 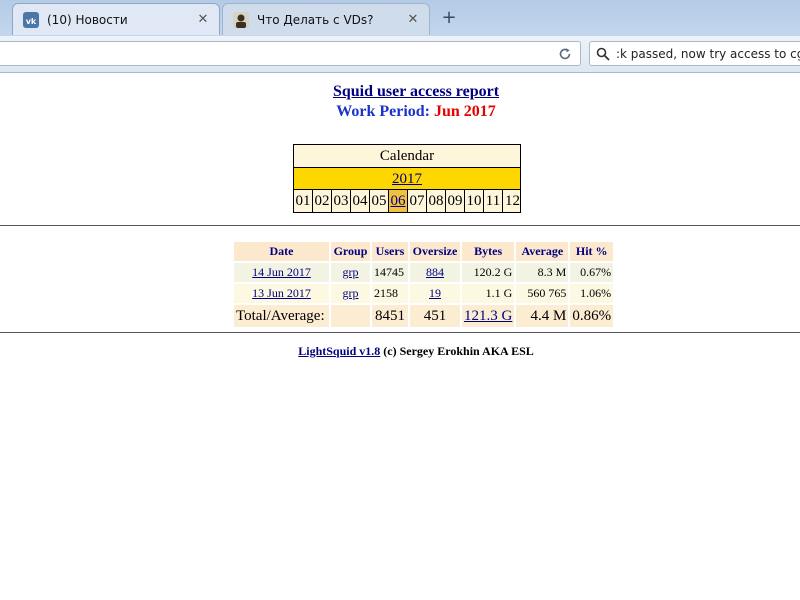 I want to click on total-bytes-link: 121.3 G, so click(x=488, y=316).